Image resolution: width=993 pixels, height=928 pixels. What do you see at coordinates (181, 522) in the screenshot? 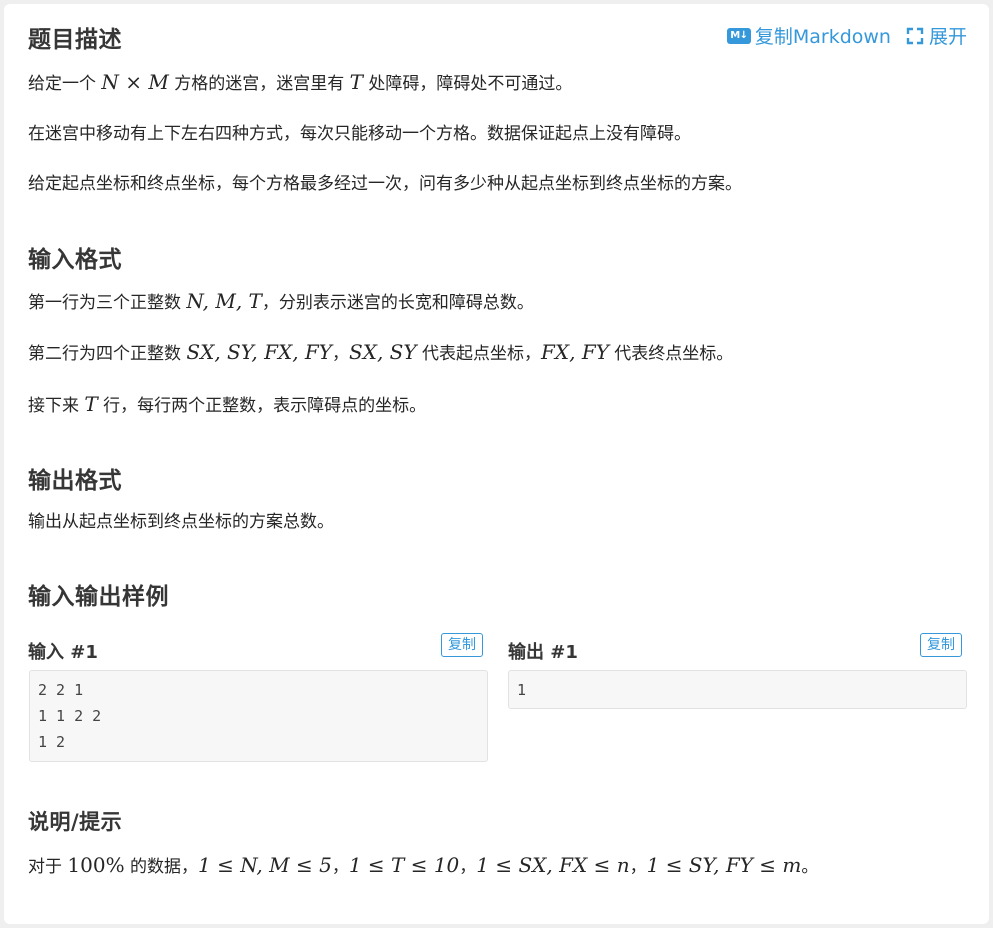
I see `output-format-paragraph-1: 输出从起点坐标到终点坐标的方案总数。` at bounding box center [181, 522].